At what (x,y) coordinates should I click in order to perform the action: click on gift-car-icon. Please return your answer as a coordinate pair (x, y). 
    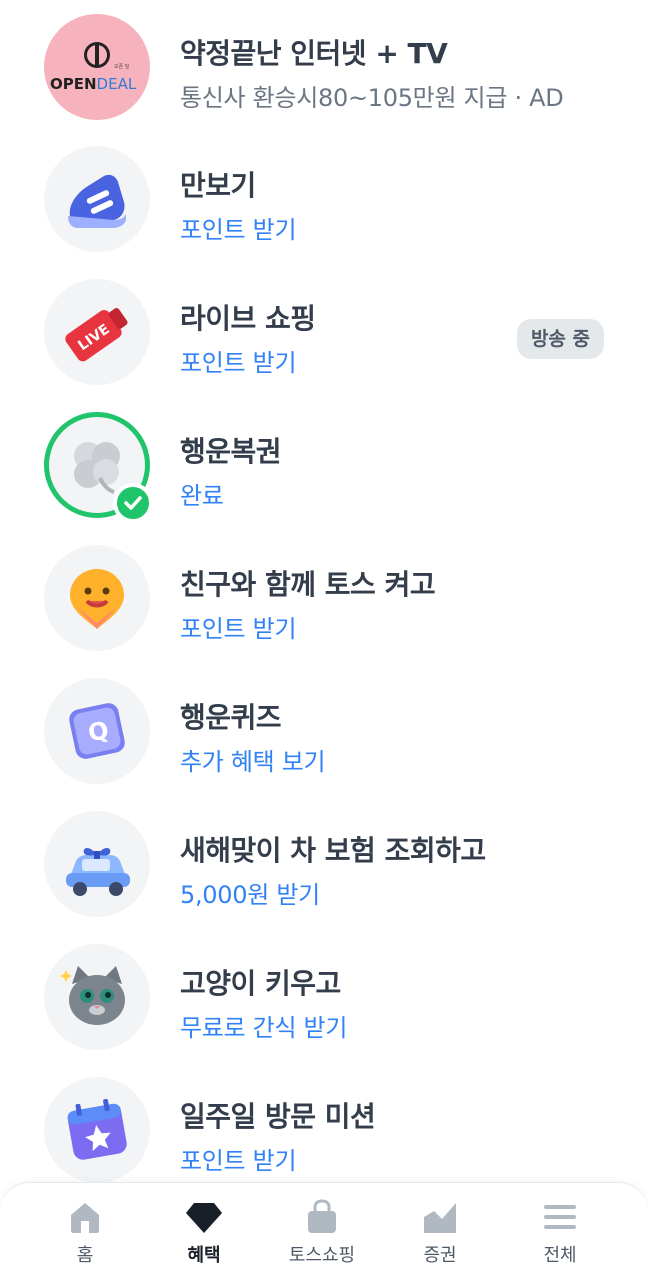
    Looking at the image, I should click on (97, 864).